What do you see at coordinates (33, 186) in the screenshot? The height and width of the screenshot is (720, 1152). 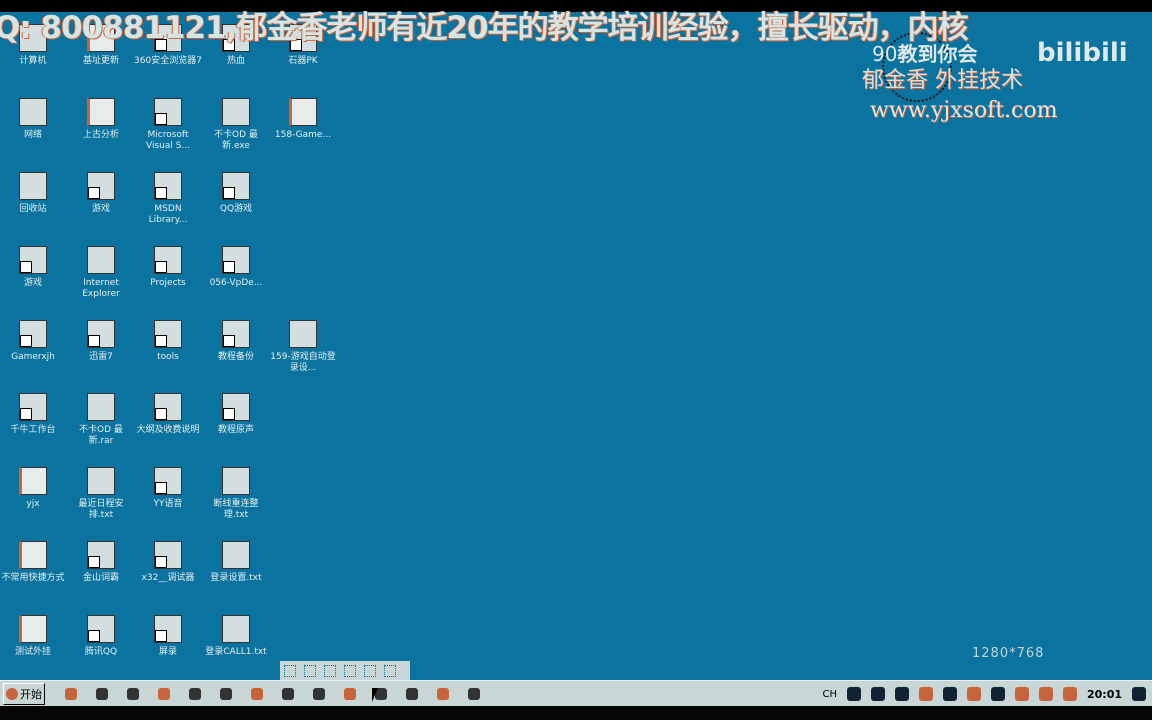 I see `app-icon` at bounding box center [33, 186].